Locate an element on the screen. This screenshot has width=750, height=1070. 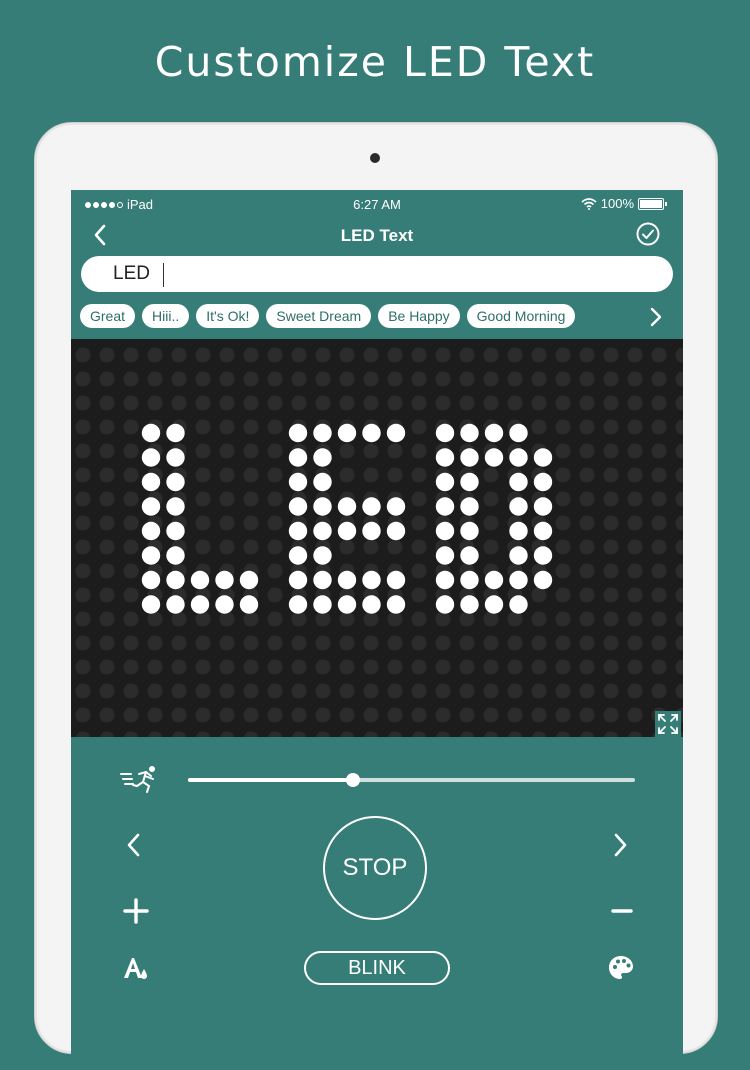
speed-slider is located at coordinates (411, 780).